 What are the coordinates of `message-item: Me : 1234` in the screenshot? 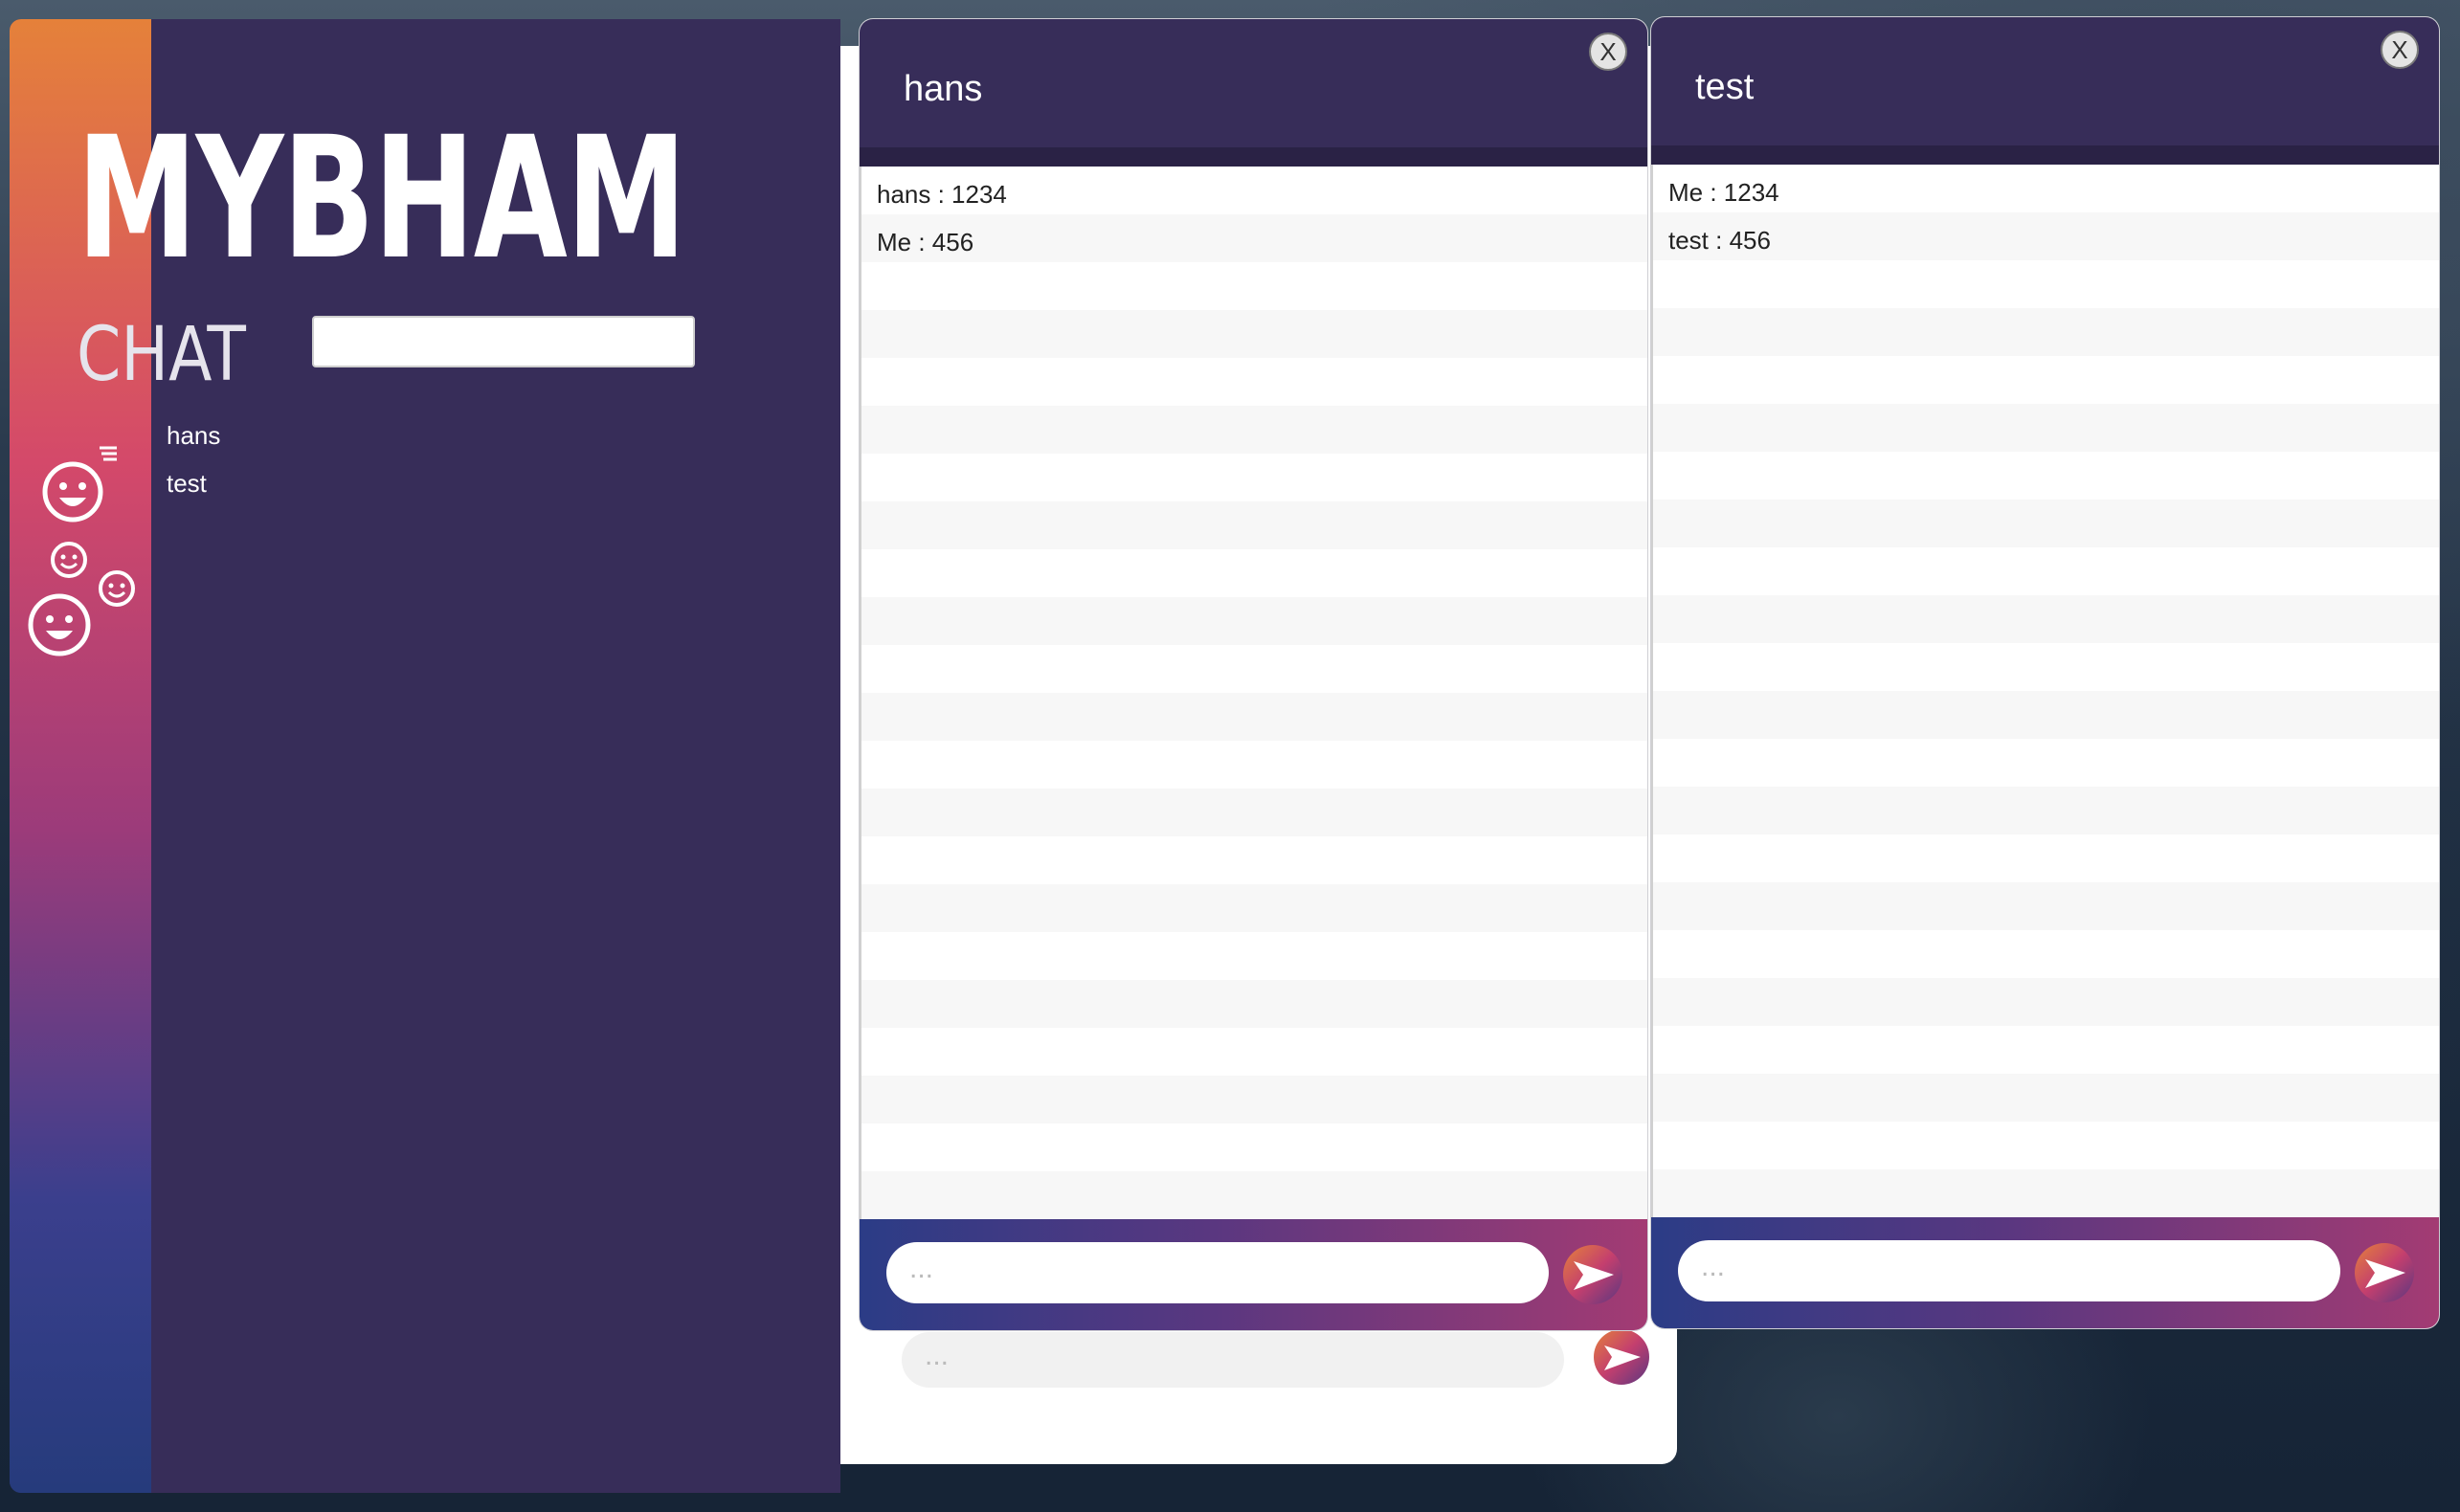 It's located at (1723, 192).